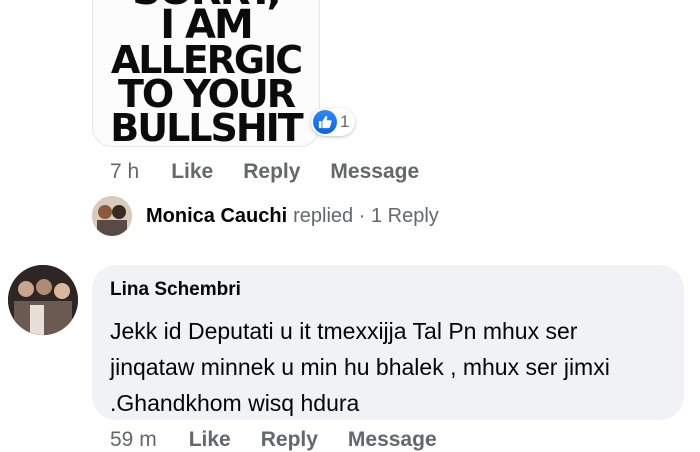  What do you see at coordinates (133, 440) in the screenshot?
I see `comment-timestamp: 59 m` at bounding box center [133, 440].